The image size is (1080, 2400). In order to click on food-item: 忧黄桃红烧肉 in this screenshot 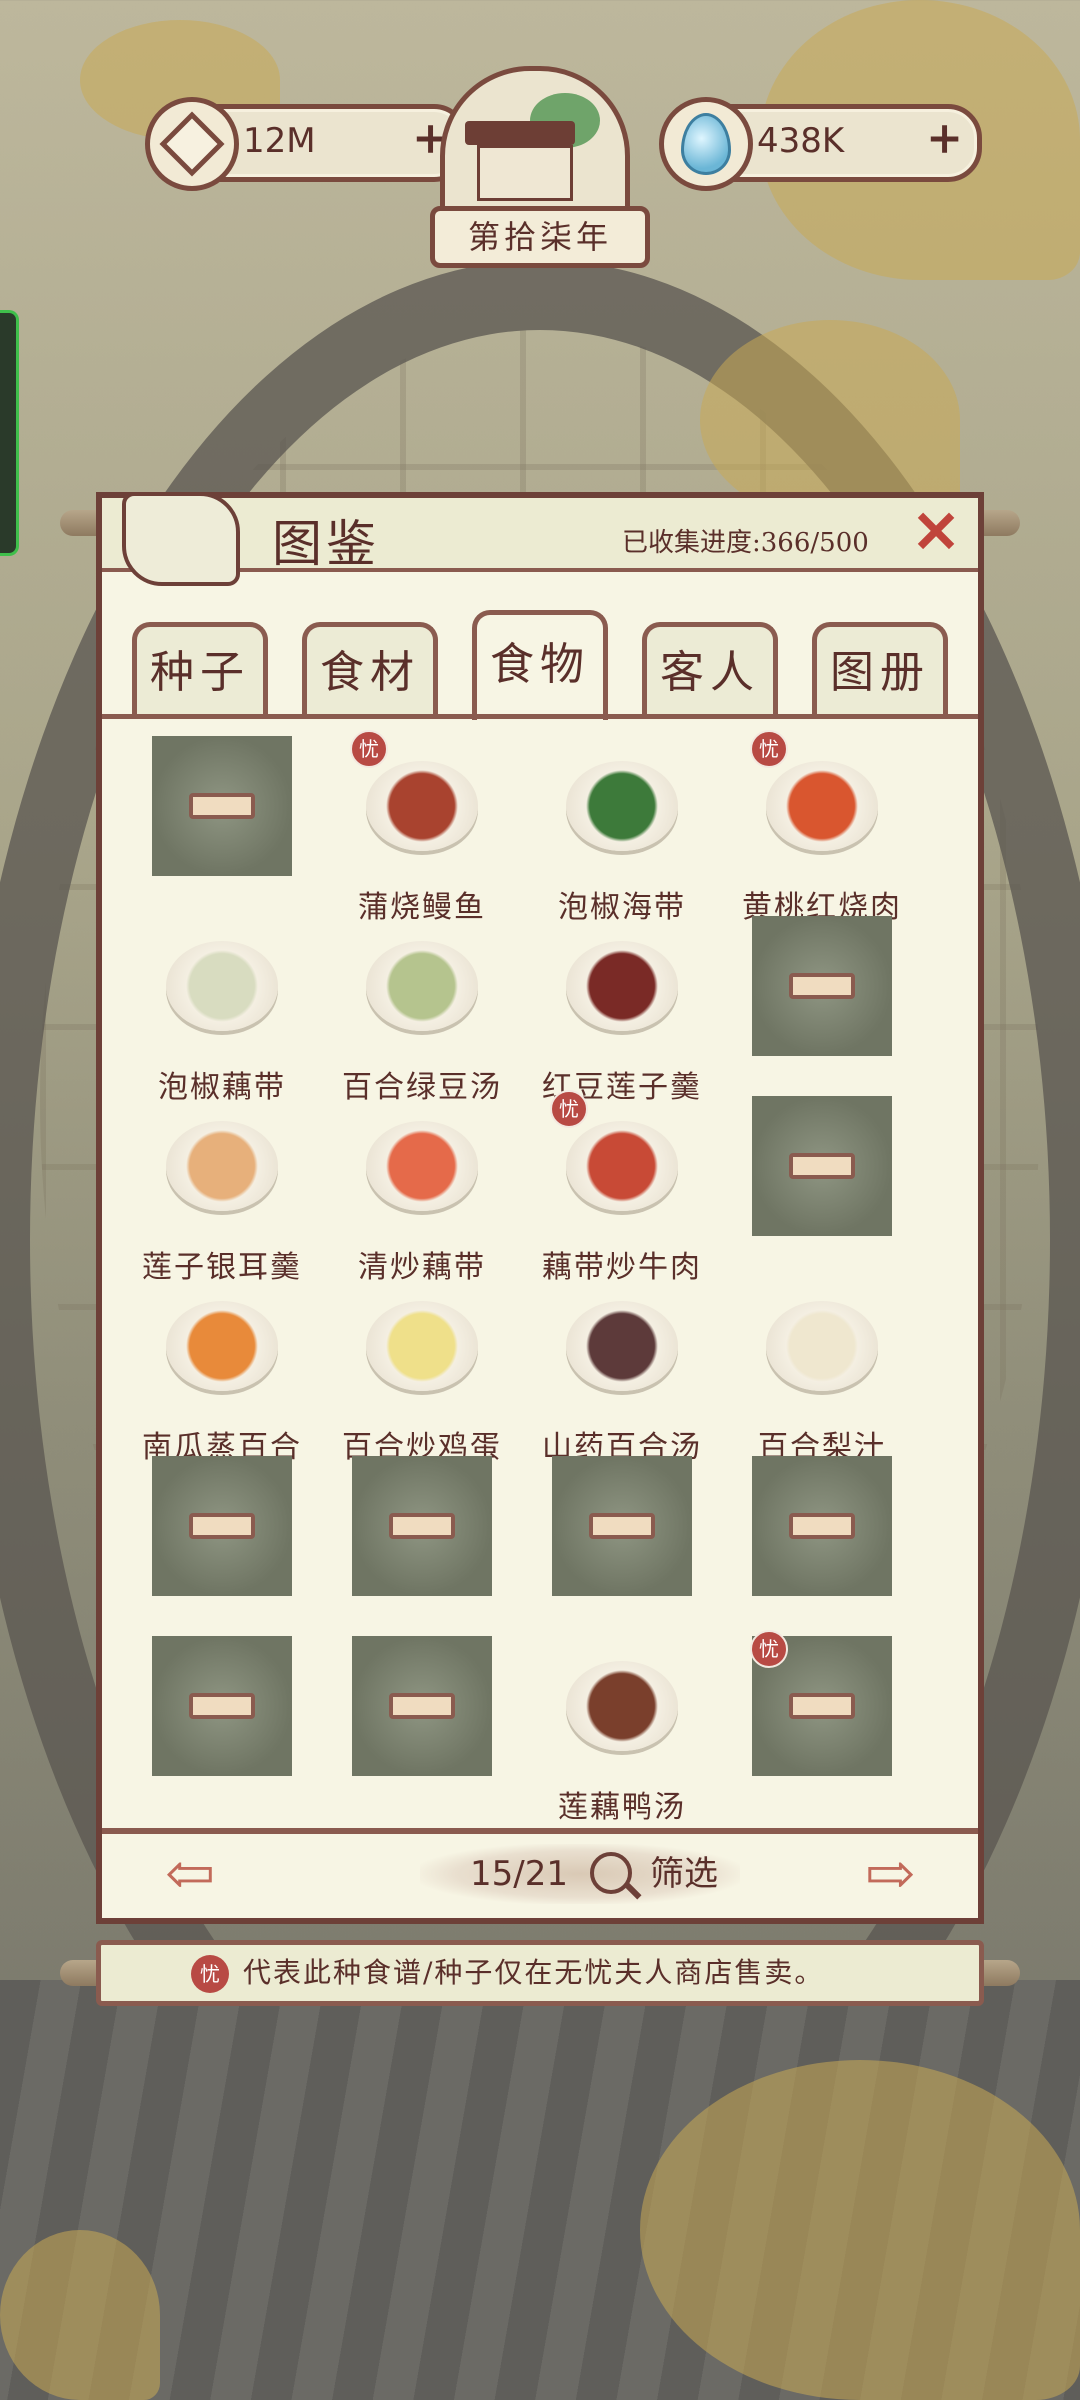, I will do `click(802, 827)`.